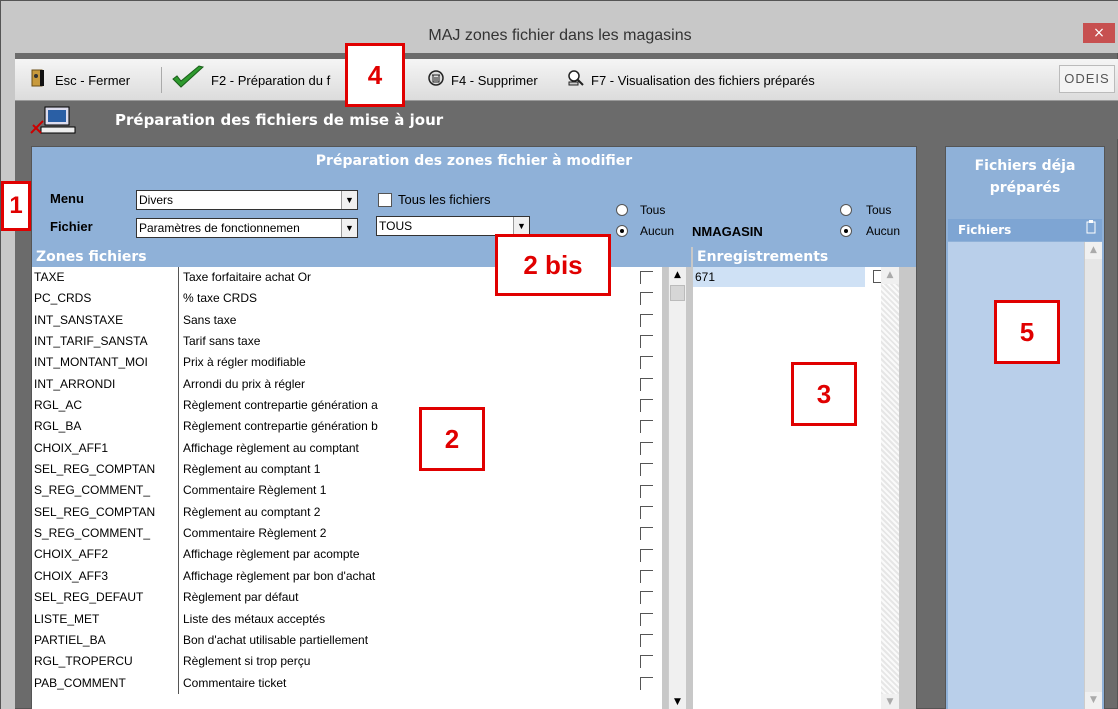 This screenshot has width=1118, height=709. I want to click on prepare-button-label: F2 - Préparation du f, so click(271, 80).